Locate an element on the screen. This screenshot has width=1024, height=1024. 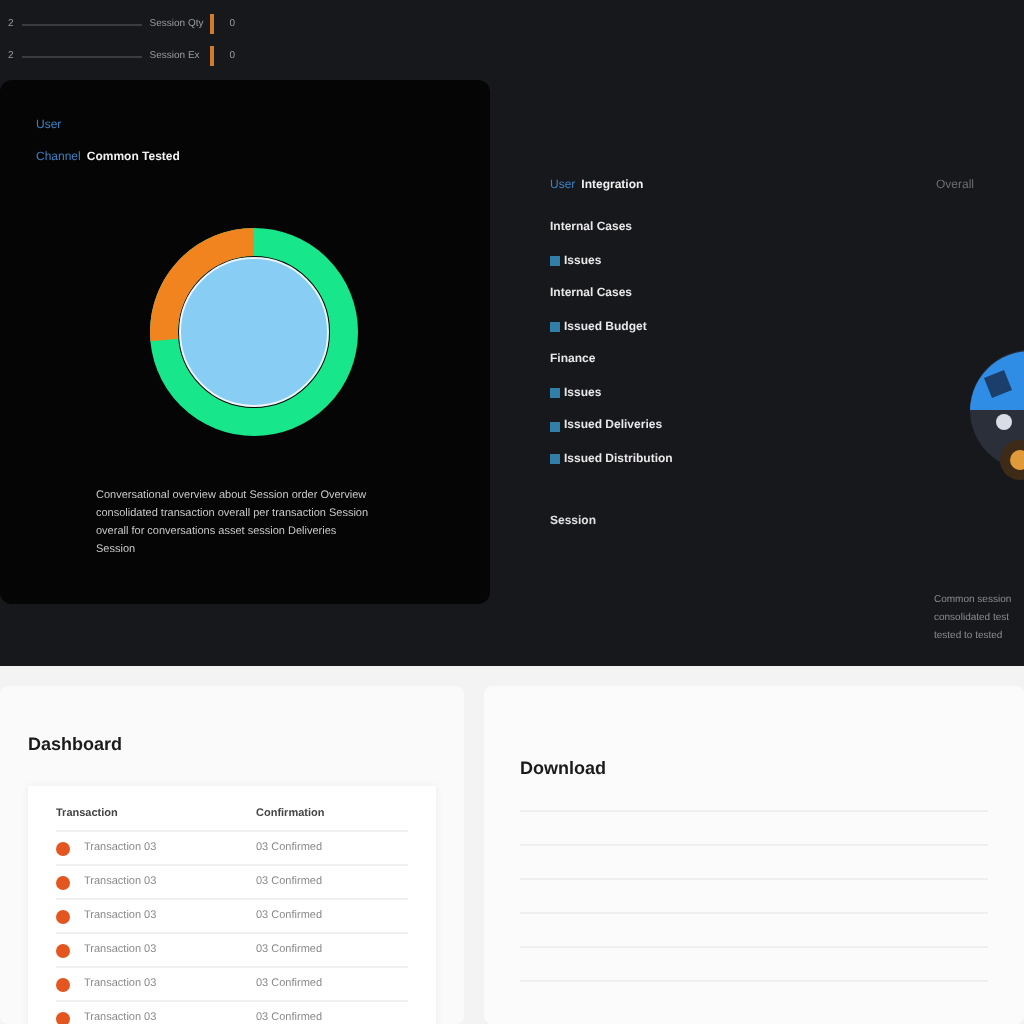
dashboard-title: Dashboard is located at coordinates (76, 744).